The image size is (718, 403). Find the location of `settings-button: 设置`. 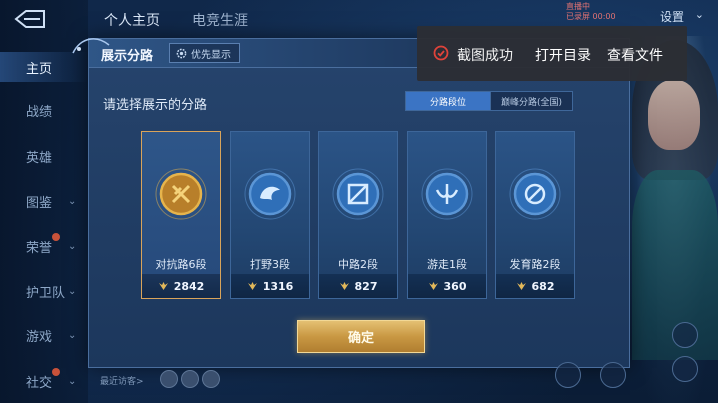

settings-button: 设置 is located at coordinates (672, 16).